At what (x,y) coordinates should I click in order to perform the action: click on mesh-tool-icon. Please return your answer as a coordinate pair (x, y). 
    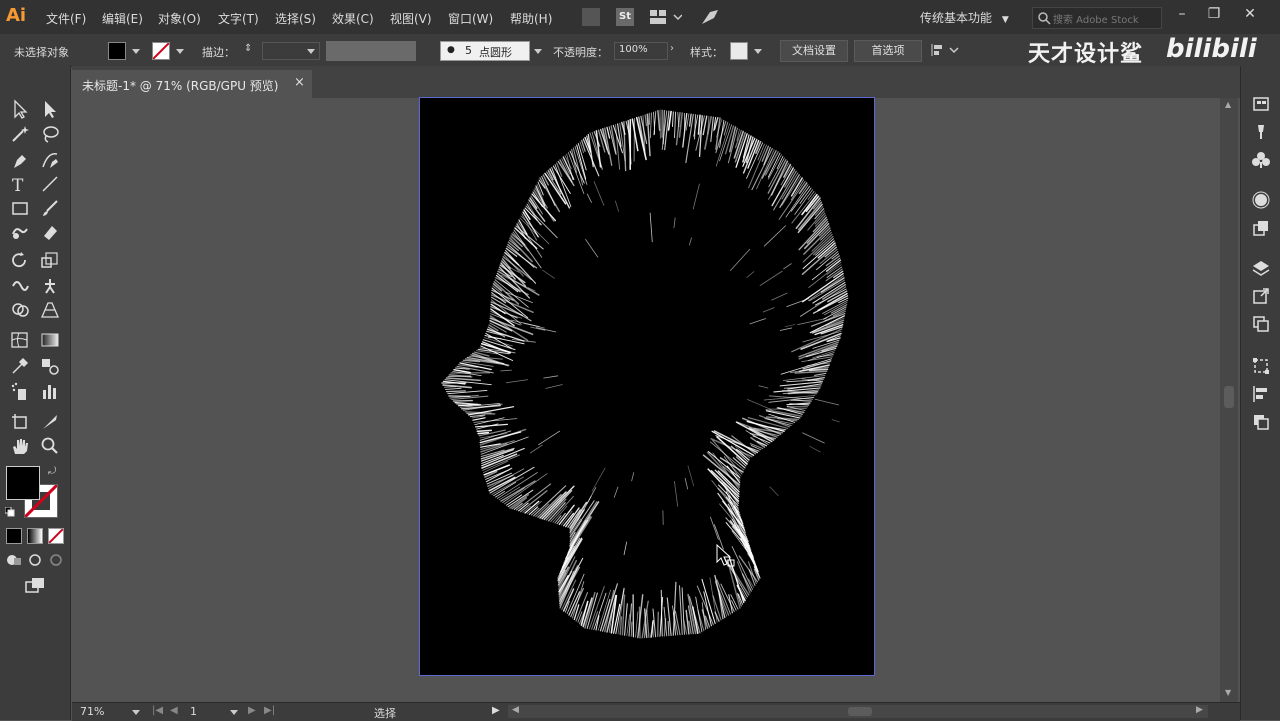
    Looking at the image, I should click on (20, 340).